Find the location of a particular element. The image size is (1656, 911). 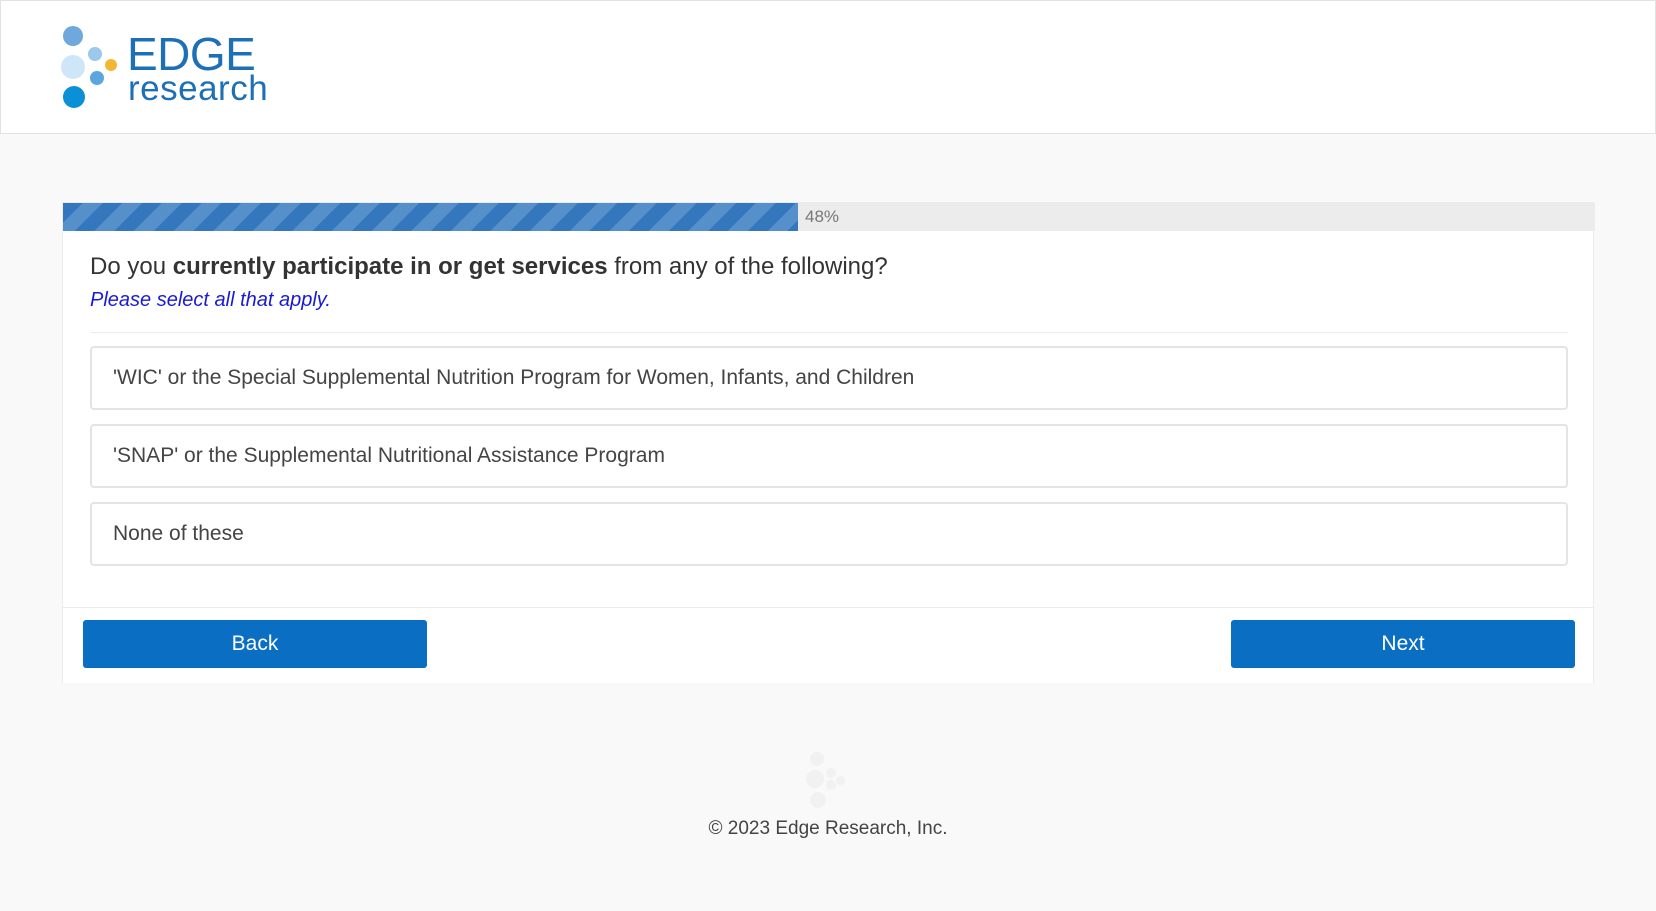

copyright-text: © 2023 Edge Research, Inc. is located at coordinates (828, 828).